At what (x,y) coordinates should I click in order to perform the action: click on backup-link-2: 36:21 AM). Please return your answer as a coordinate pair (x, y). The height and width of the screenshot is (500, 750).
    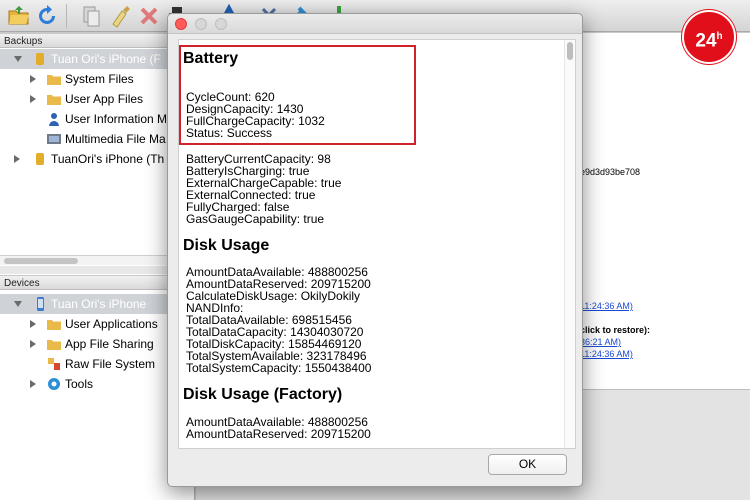
    Looking at the image, I should click on (600, 342).